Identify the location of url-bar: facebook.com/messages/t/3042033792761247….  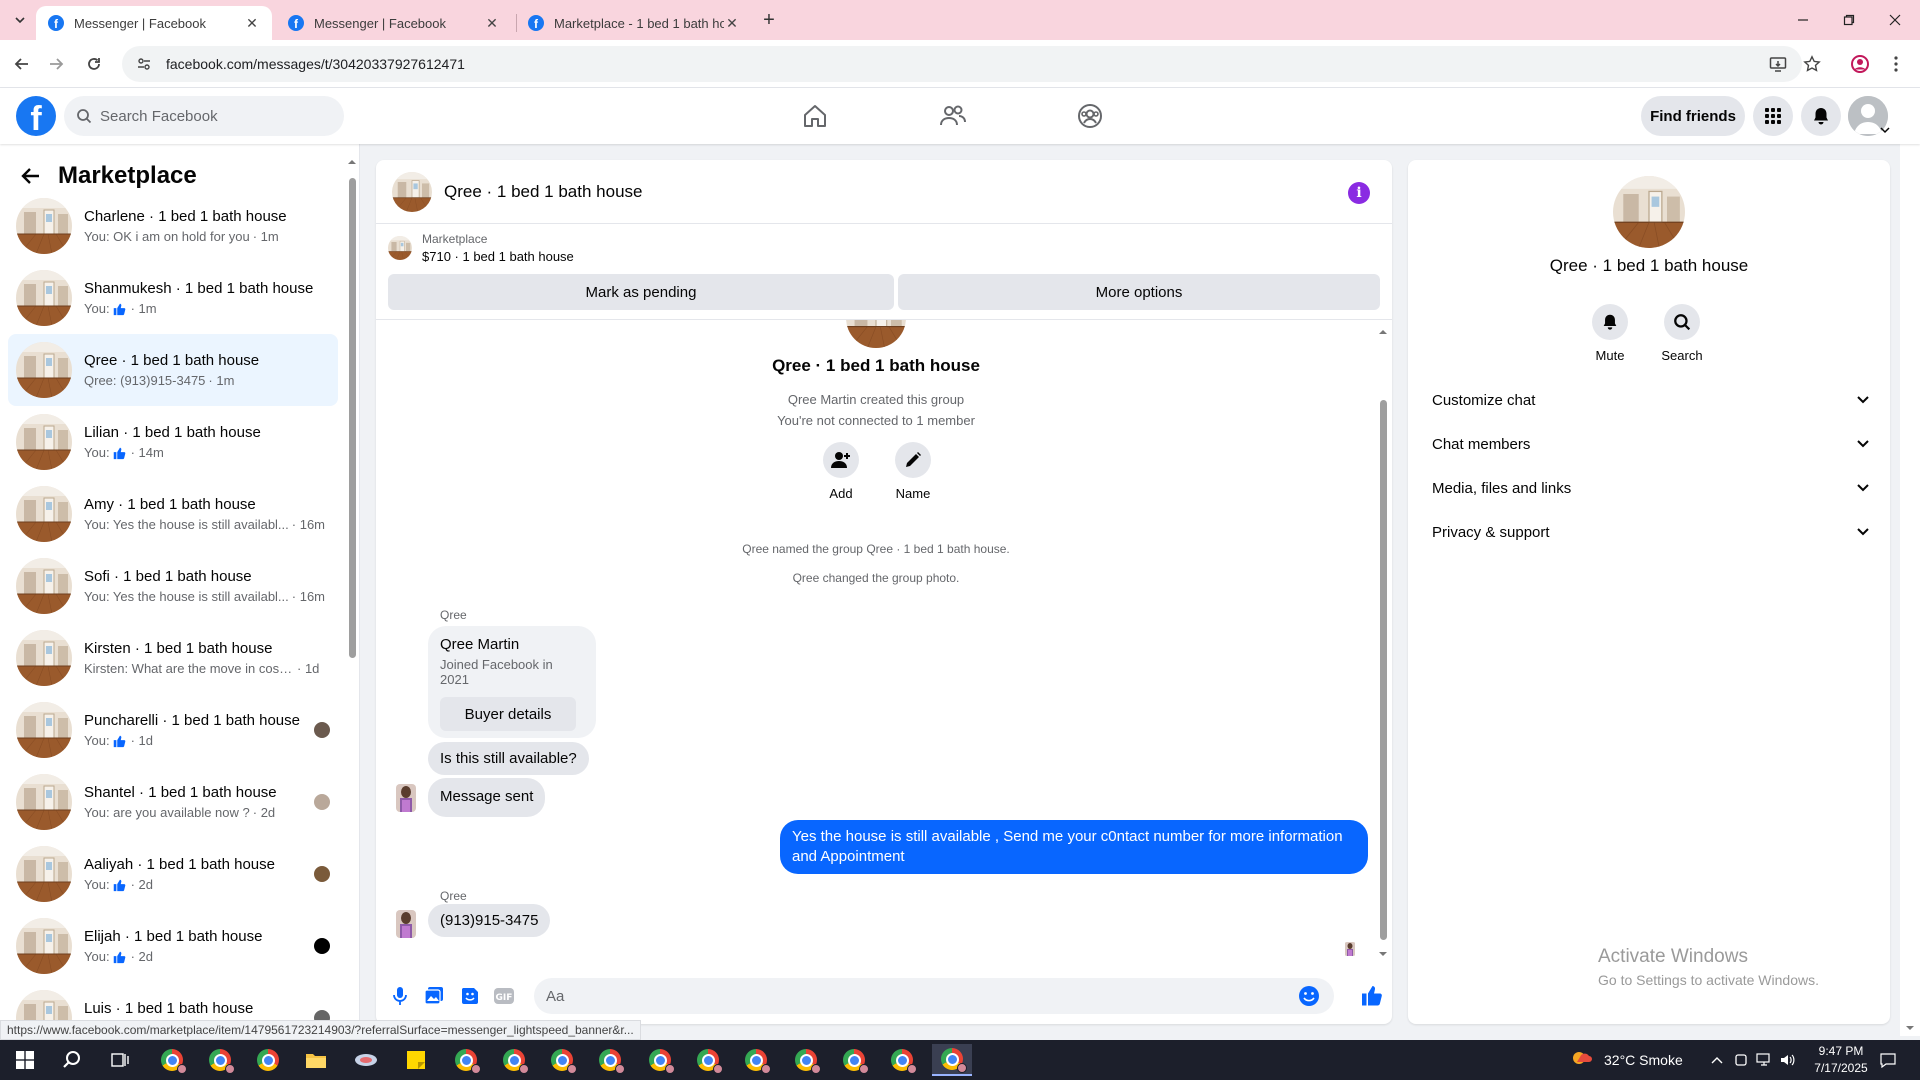
(962, 64).